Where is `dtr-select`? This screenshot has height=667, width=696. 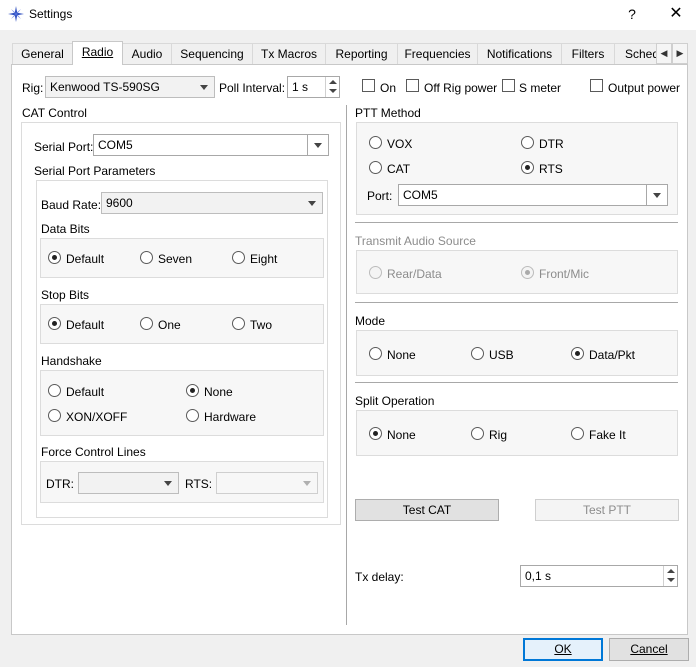
dtr-select is located at coordinates (128, 483).